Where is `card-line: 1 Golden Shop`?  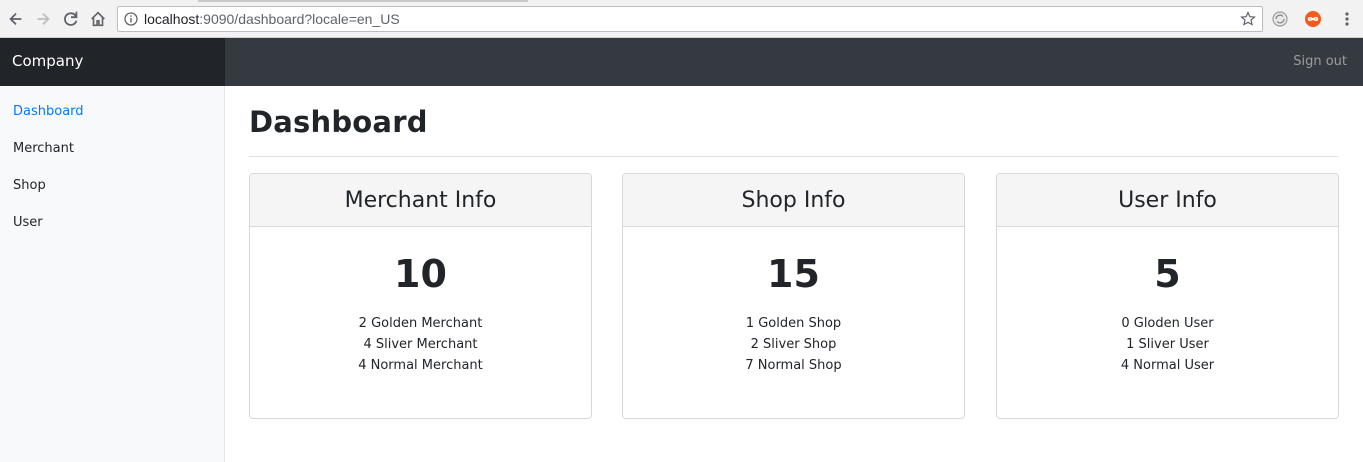 card-line: 1 Golden Shop is located at coordinates (793, 323).